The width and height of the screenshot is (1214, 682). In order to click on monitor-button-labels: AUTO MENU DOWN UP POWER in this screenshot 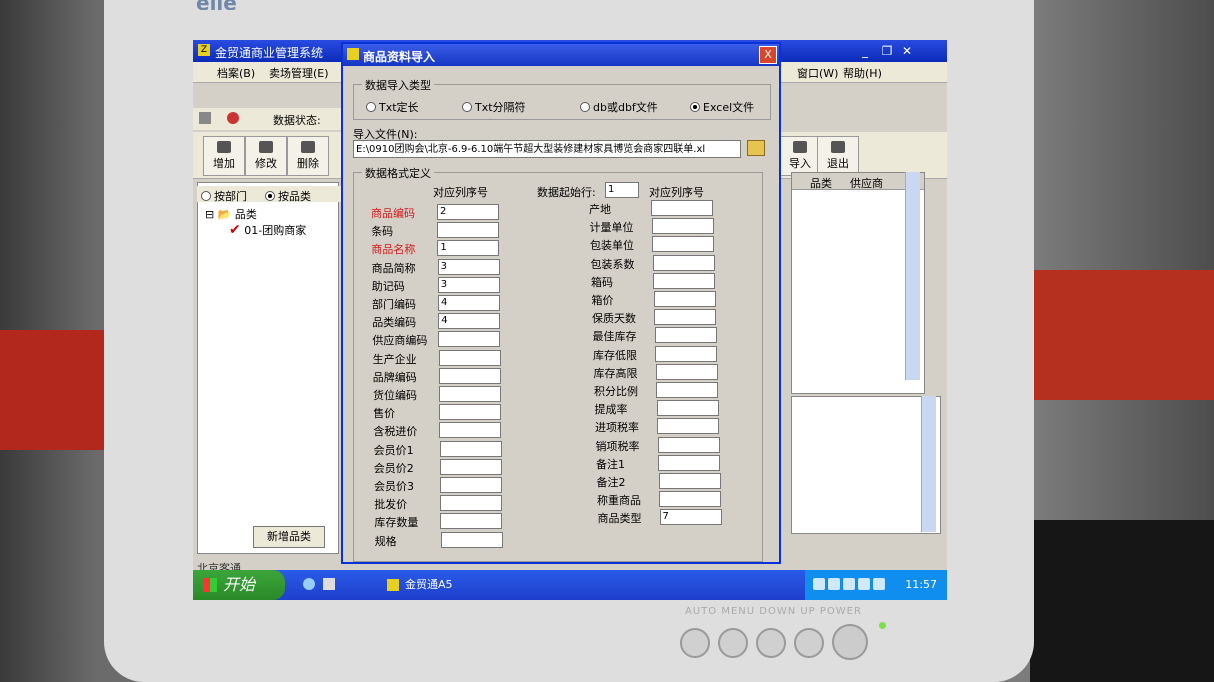, I will do `click(773, 611)`.